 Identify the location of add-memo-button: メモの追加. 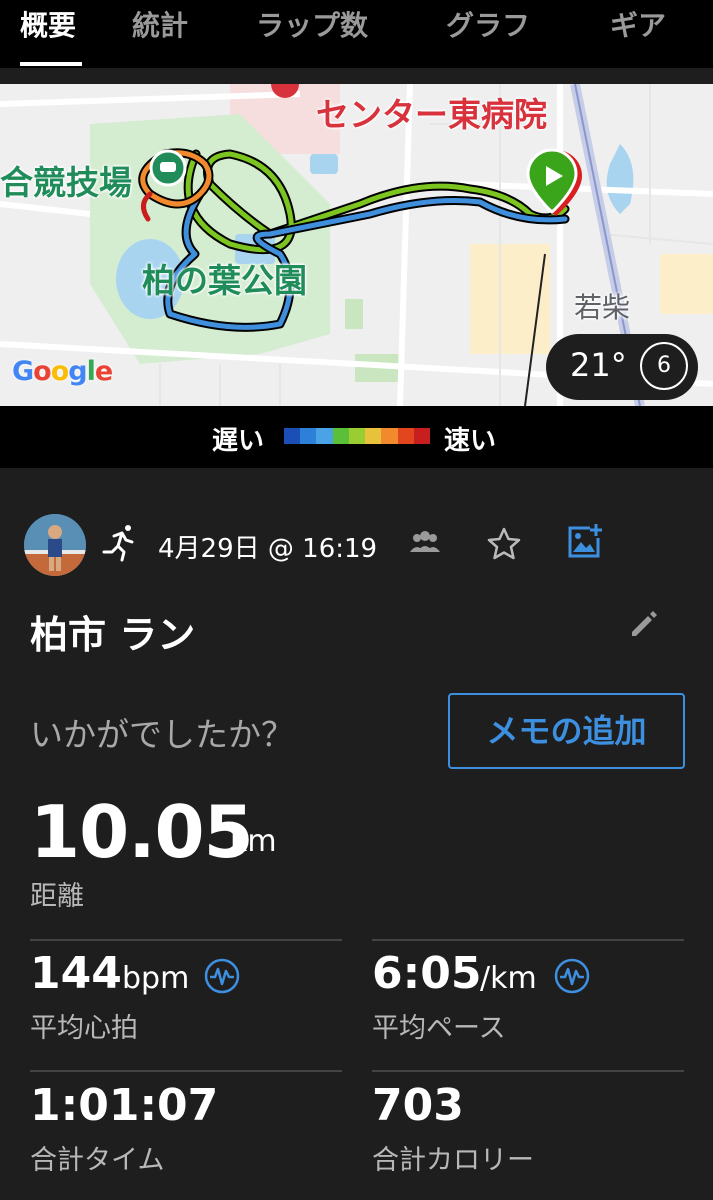
(566, 731).